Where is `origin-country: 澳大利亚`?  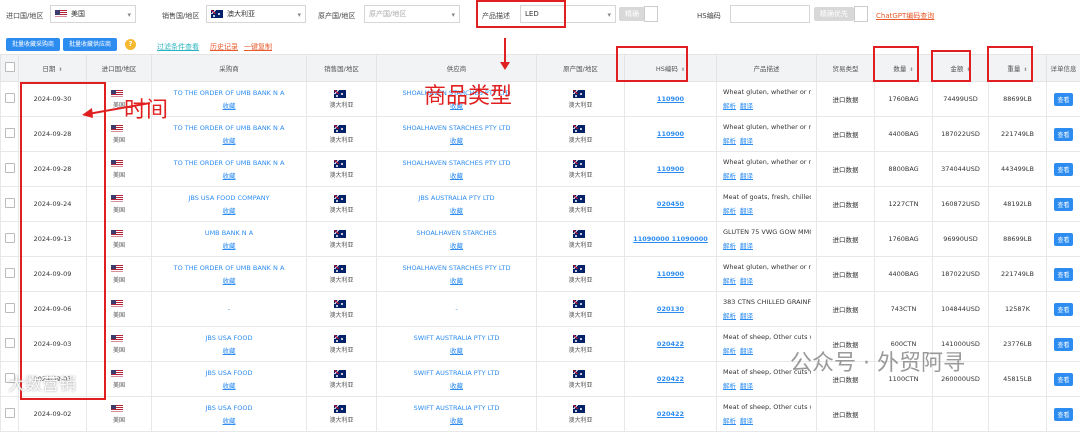
origin-country: 澳大利亚 is located at coordinates (580, 419).